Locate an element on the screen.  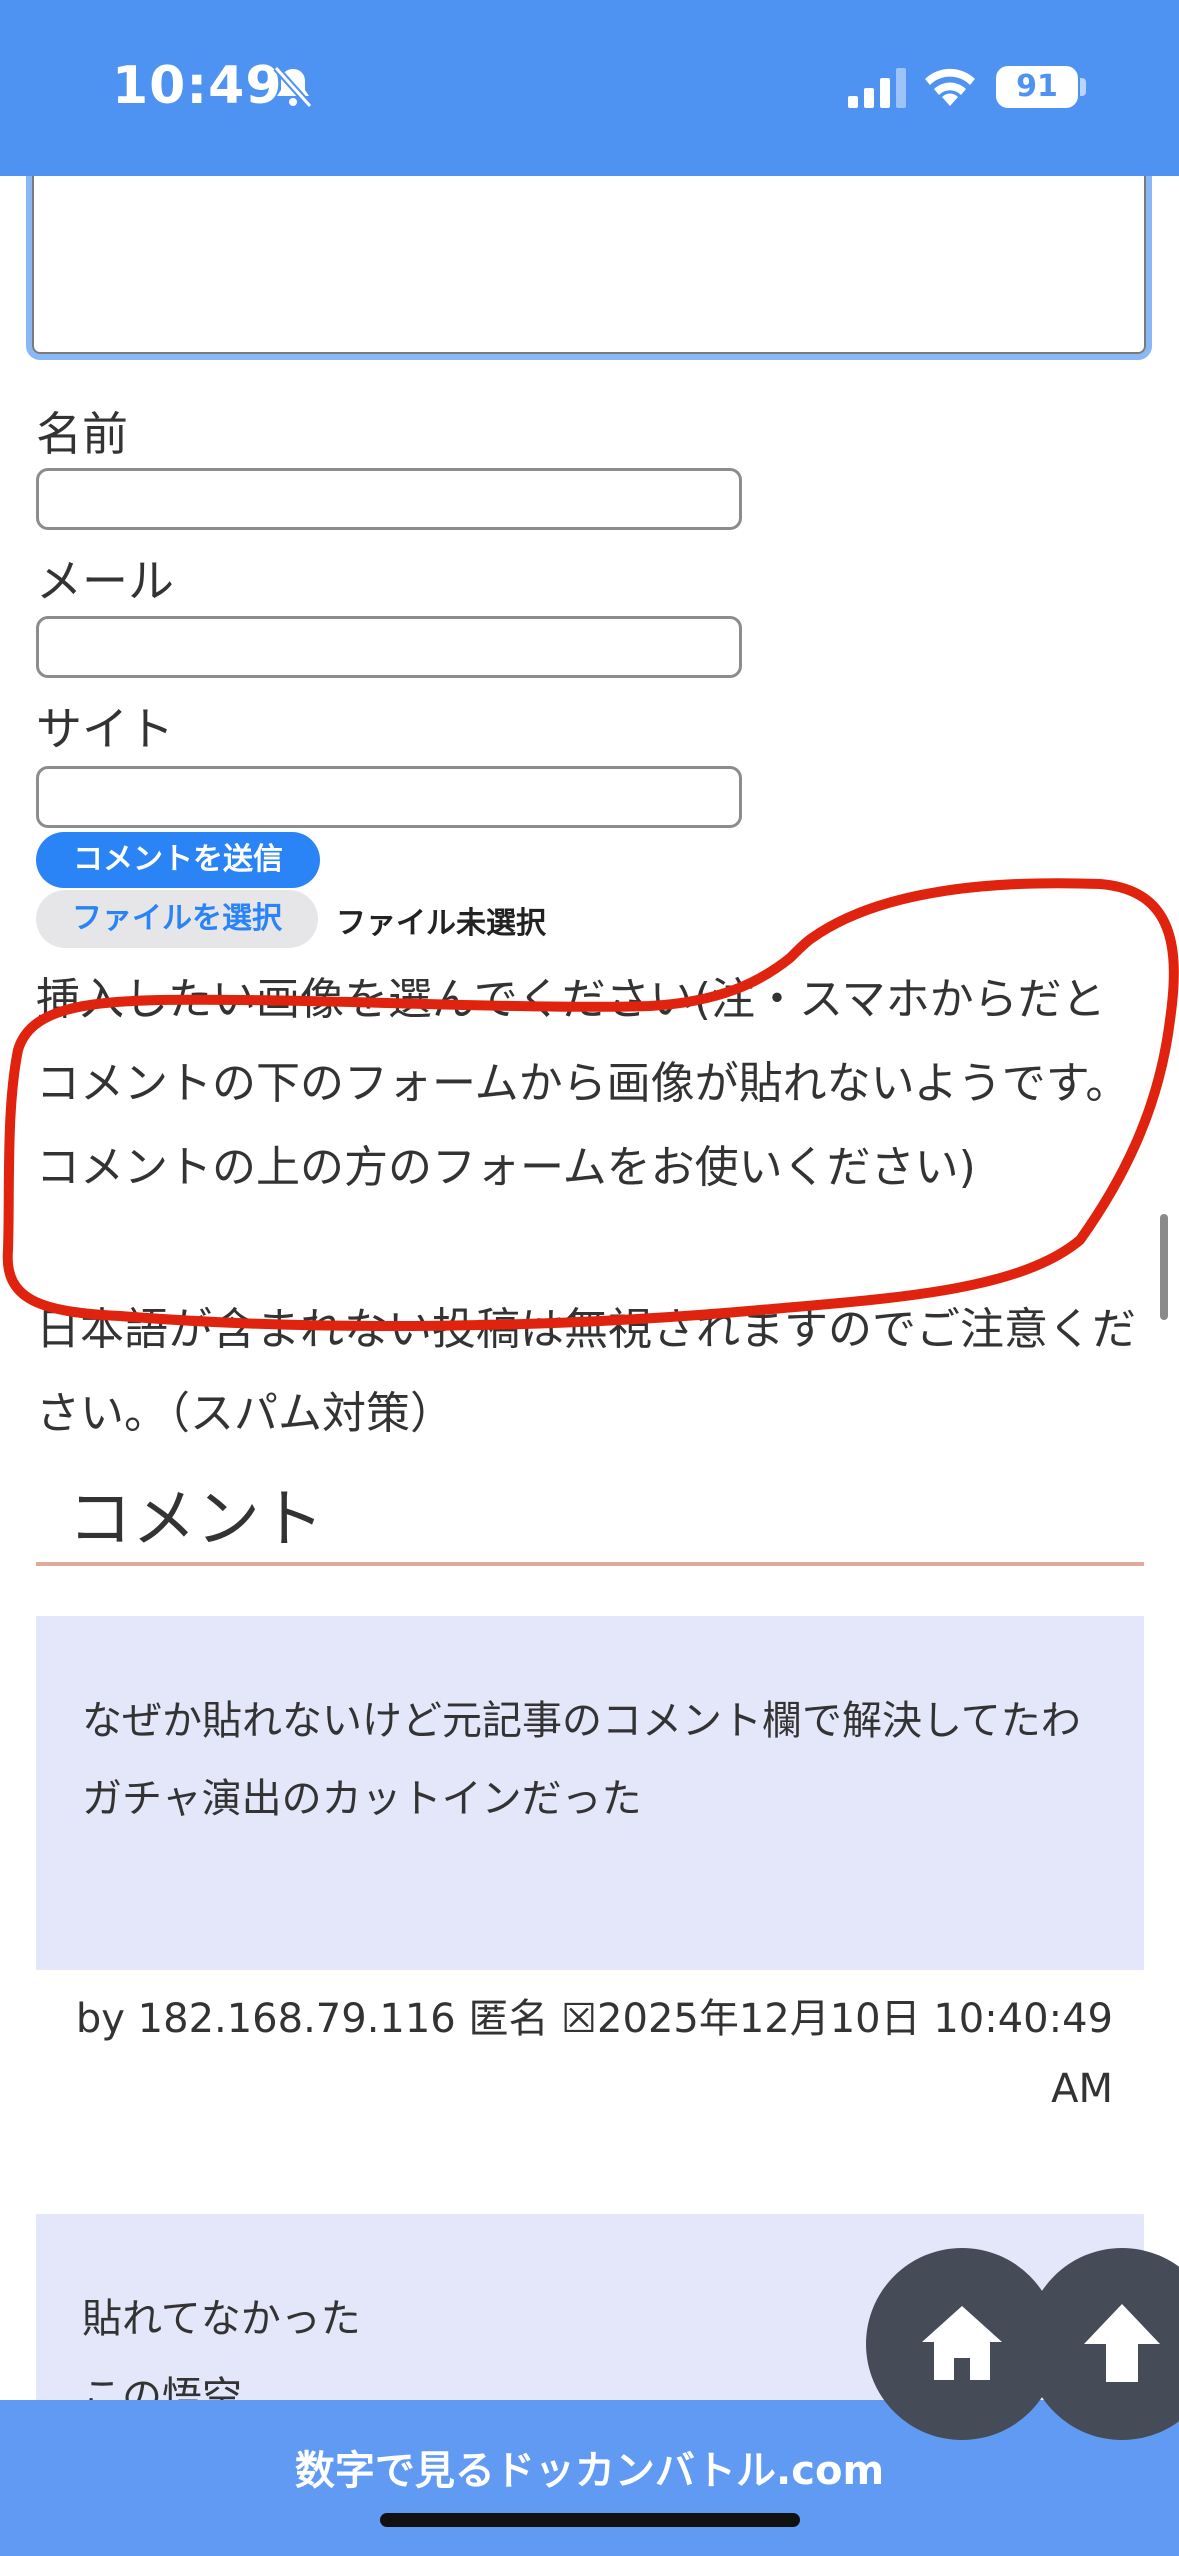
battery-icon: 91 is located at coordinates (1037, 87).